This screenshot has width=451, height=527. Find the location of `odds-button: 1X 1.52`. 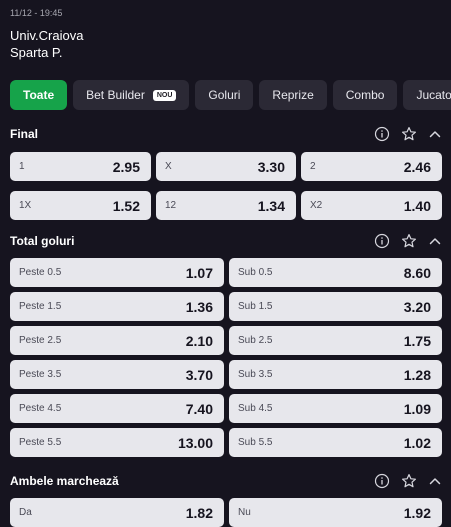

odds-button: 1X 1.52 is located at coordinates (80, 205).